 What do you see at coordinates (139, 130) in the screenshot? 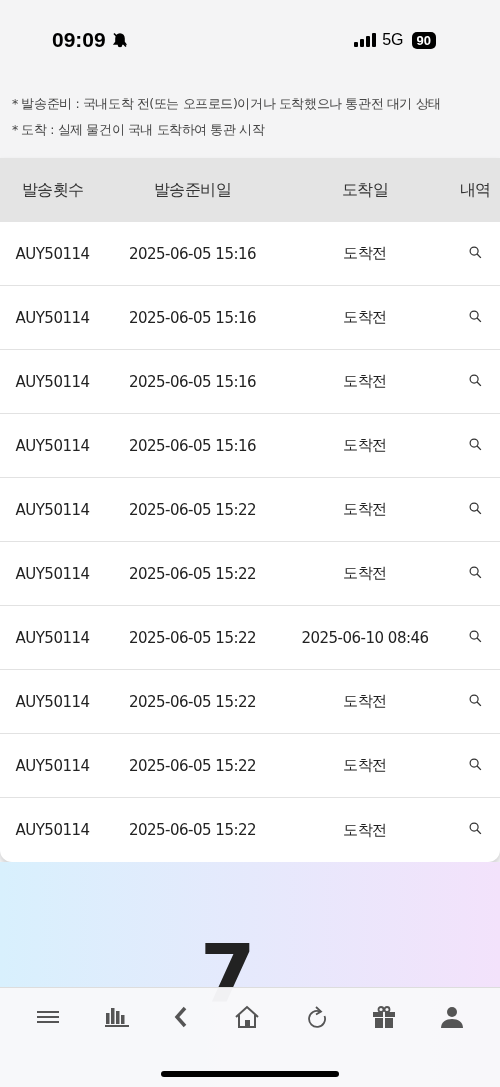
I see `note-text: * 도착 : 실제 물건이 국내 도착하여 통관 시작` at bounding box center [139, 130].